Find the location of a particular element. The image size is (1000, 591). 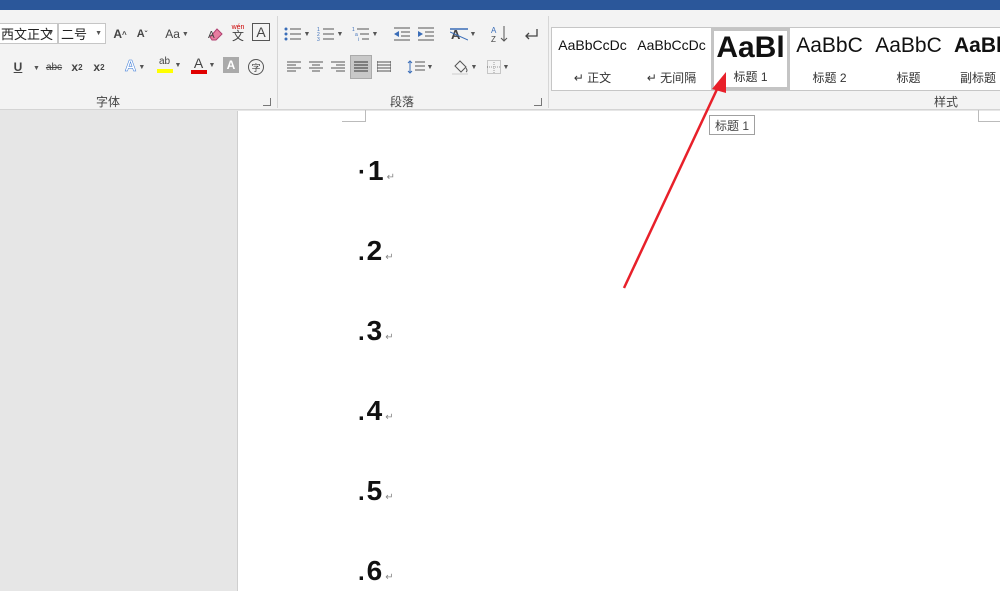

font-color-icon: A is located at coordinates (198, 64).